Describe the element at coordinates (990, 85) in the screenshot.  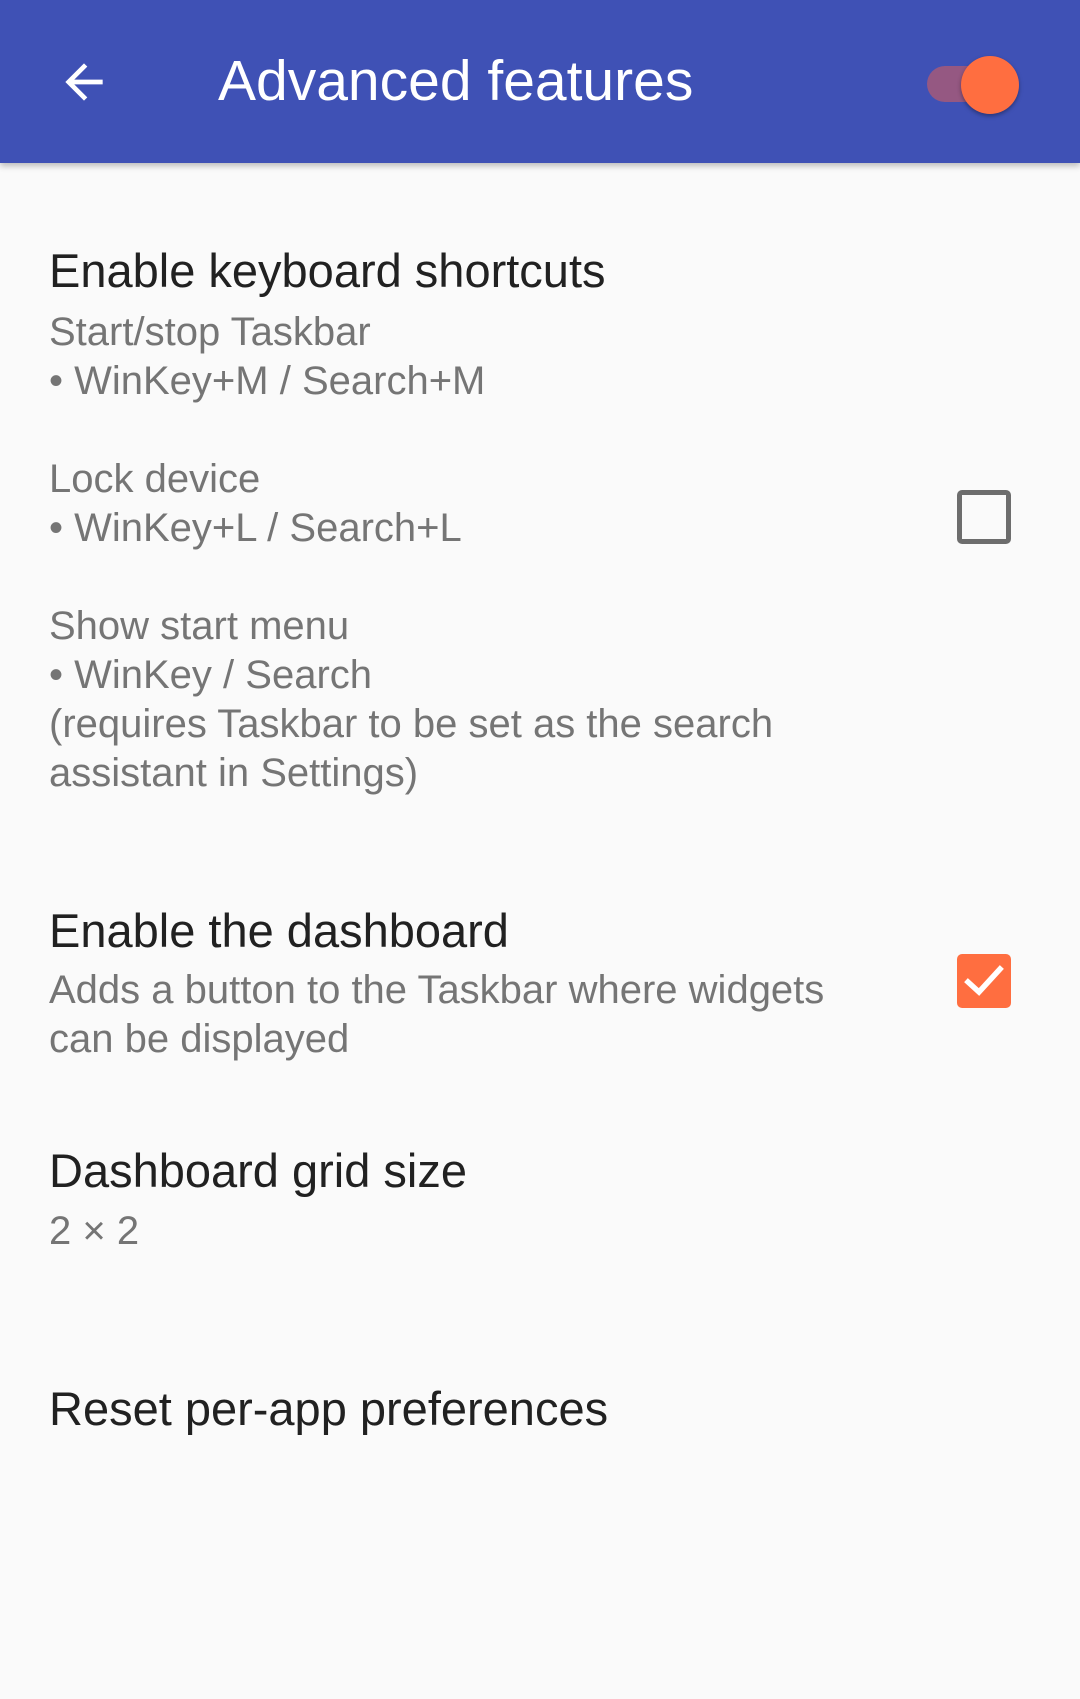
I see `switch-thumb` at that location.